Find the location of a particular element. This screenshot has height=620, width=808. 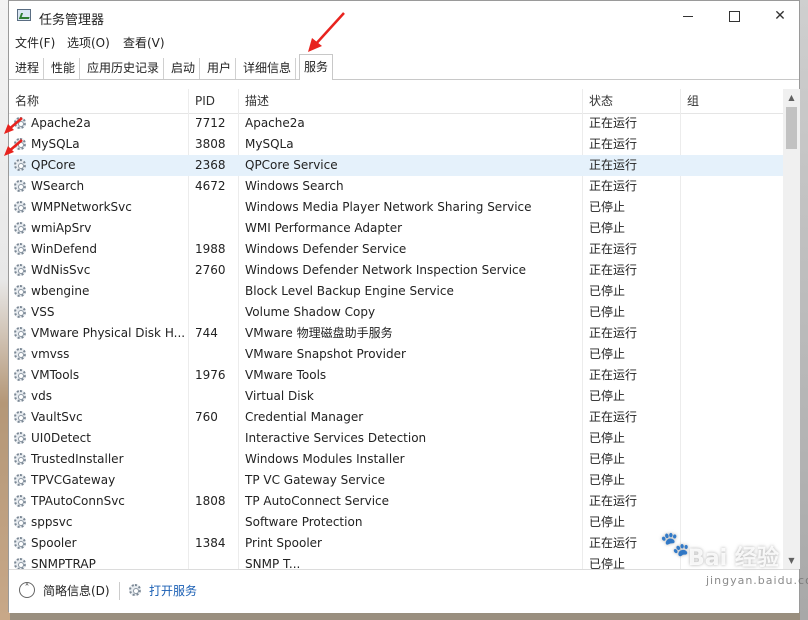

table-row: vmvss VMware Snapshot Provider 已停止 is located at coordinates (396, 354).